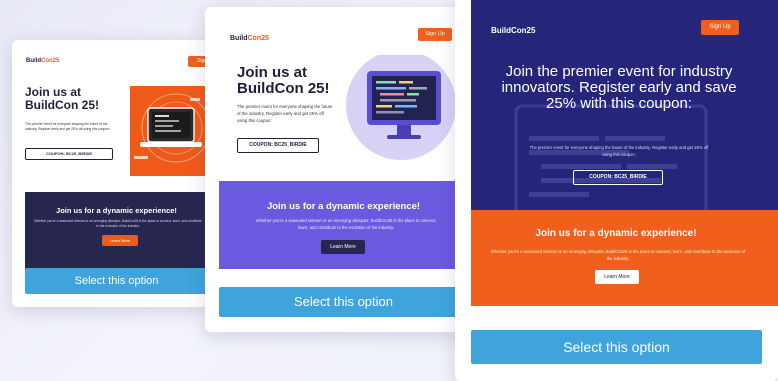 This screenshot has width=778, height=381. What do you see at coordinates (169, 131) in the screenshot?
I see `laptop-illustration` at bounding box center [169, 131].